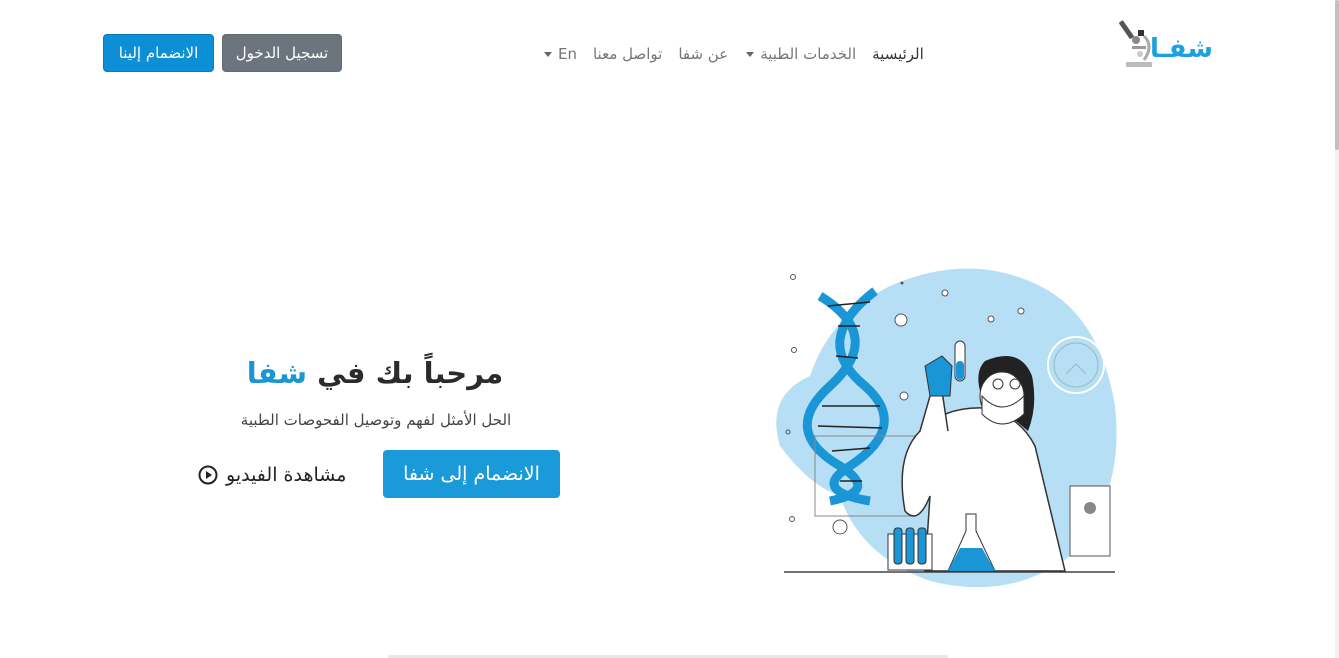 The width and height of the screenshot is (1339, 658). I want to click on nav-item-medical-services: الخدمات الطبية, so click(800, 54).